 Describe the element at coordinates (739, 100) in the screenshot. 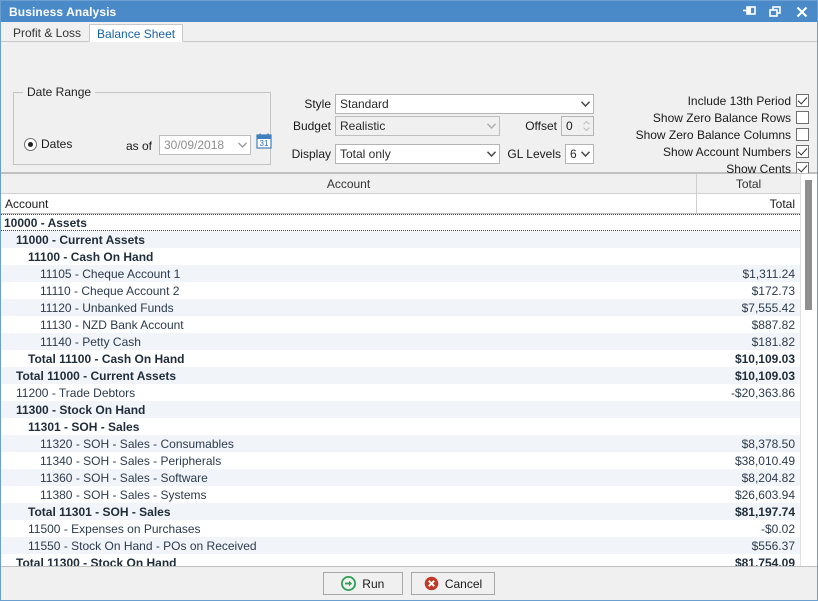

I see `checkbox-label: Include 13th Period` at that location.